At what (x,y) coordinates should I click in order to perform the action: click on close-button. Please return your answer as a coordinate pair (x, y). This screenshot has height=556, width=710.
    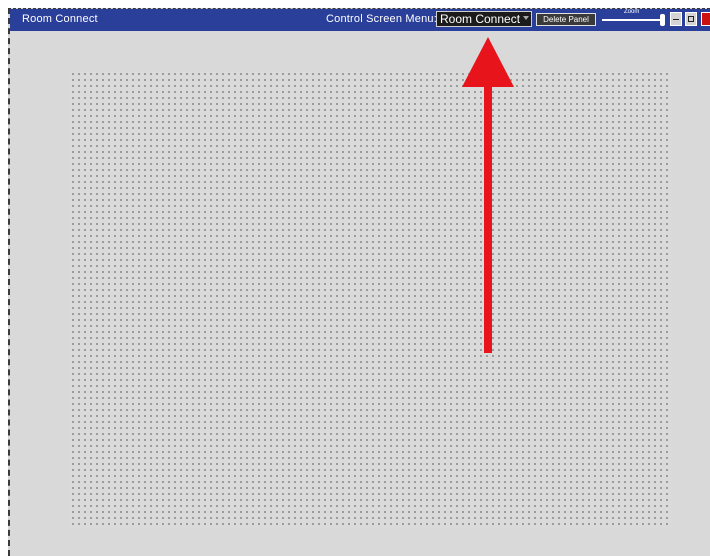
    Looking at the image, I should click on (705, 19).